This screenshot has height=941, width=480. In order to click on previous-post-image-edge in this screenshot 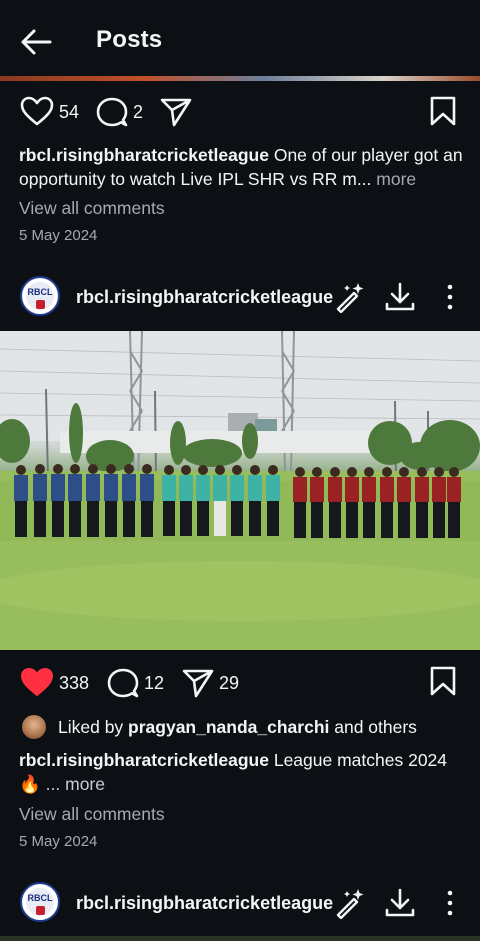, I will do `click(240, 78)`.